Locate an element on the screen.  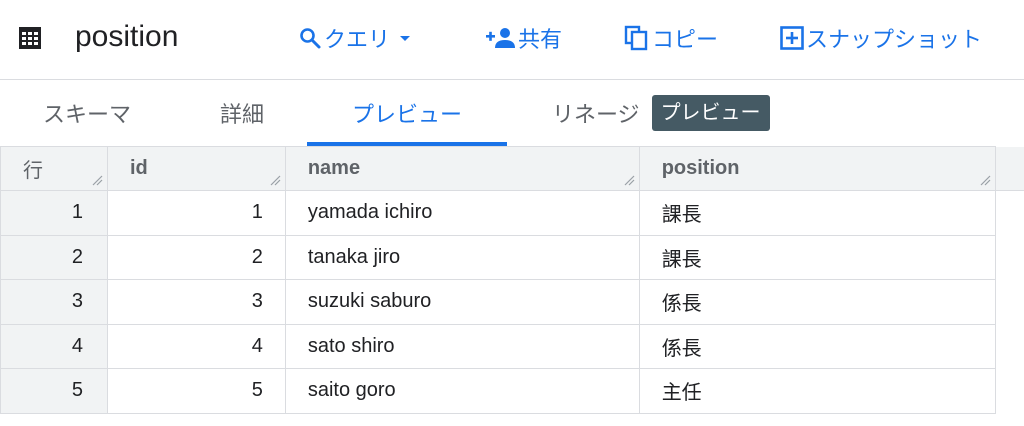
column-header-position: position is located at coordinates (817, 168).